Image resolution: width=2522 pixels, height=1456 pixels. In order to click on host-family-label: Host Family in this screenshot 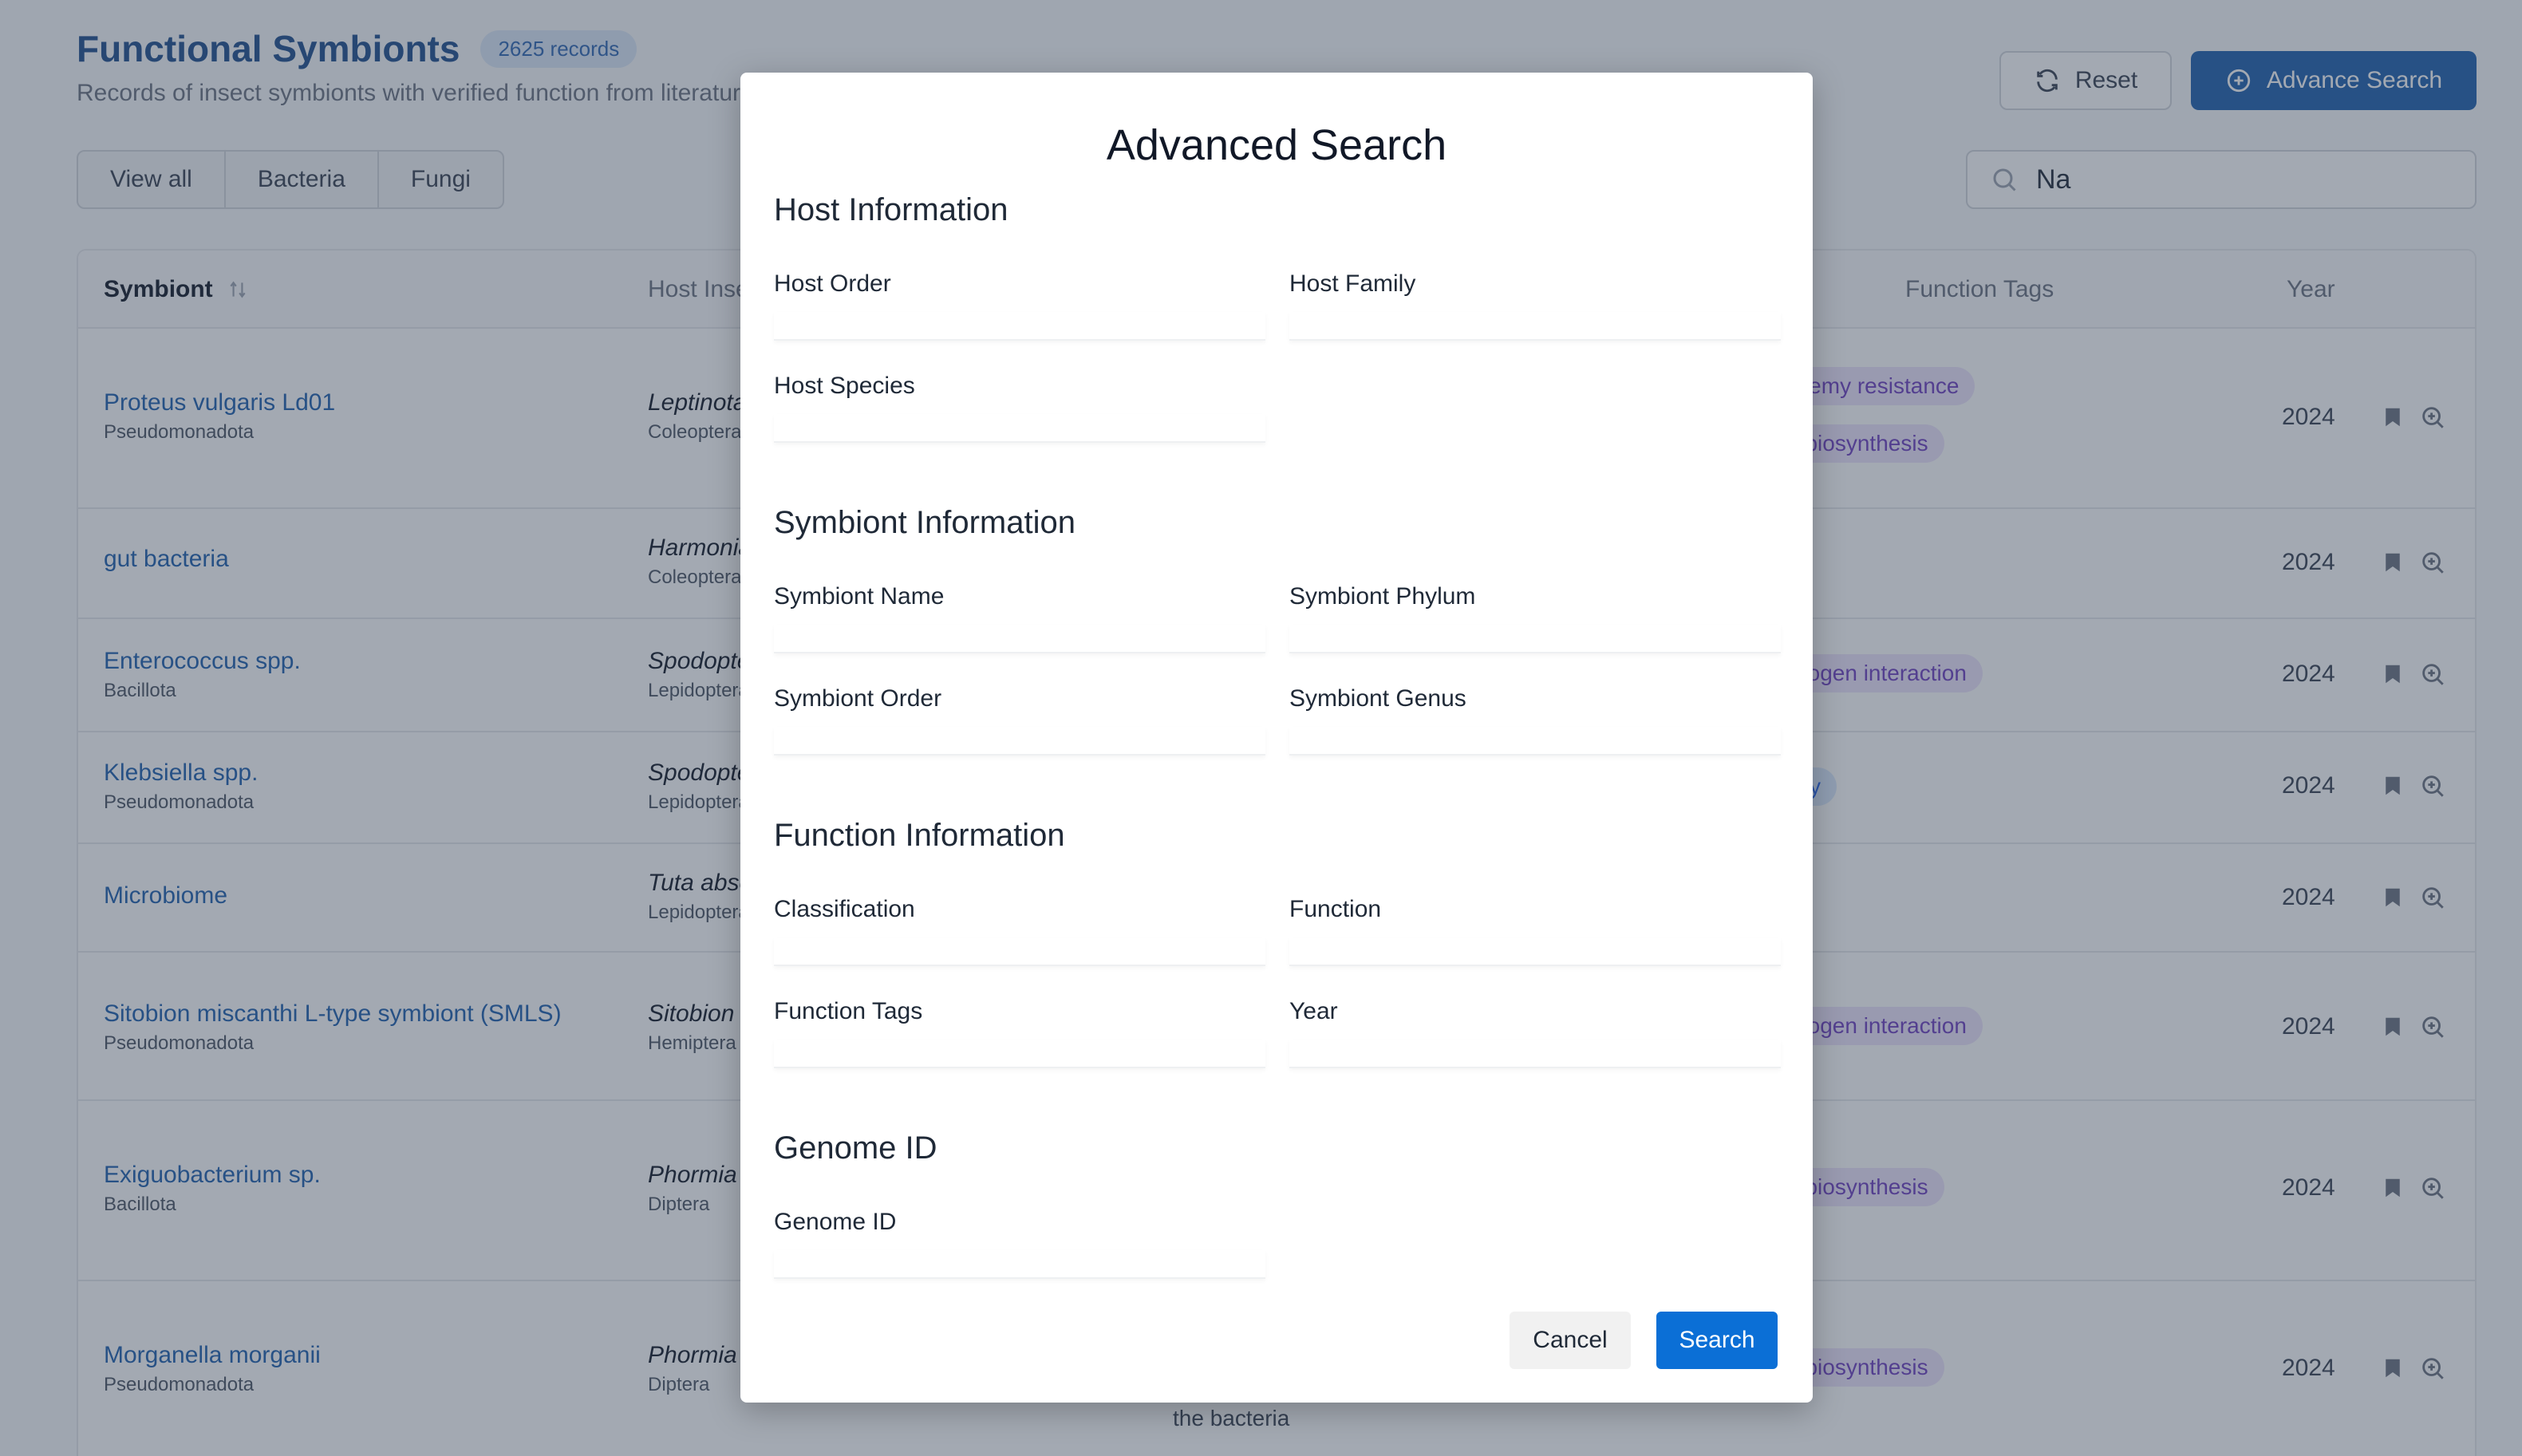, I will do `click(1352, 283)`.